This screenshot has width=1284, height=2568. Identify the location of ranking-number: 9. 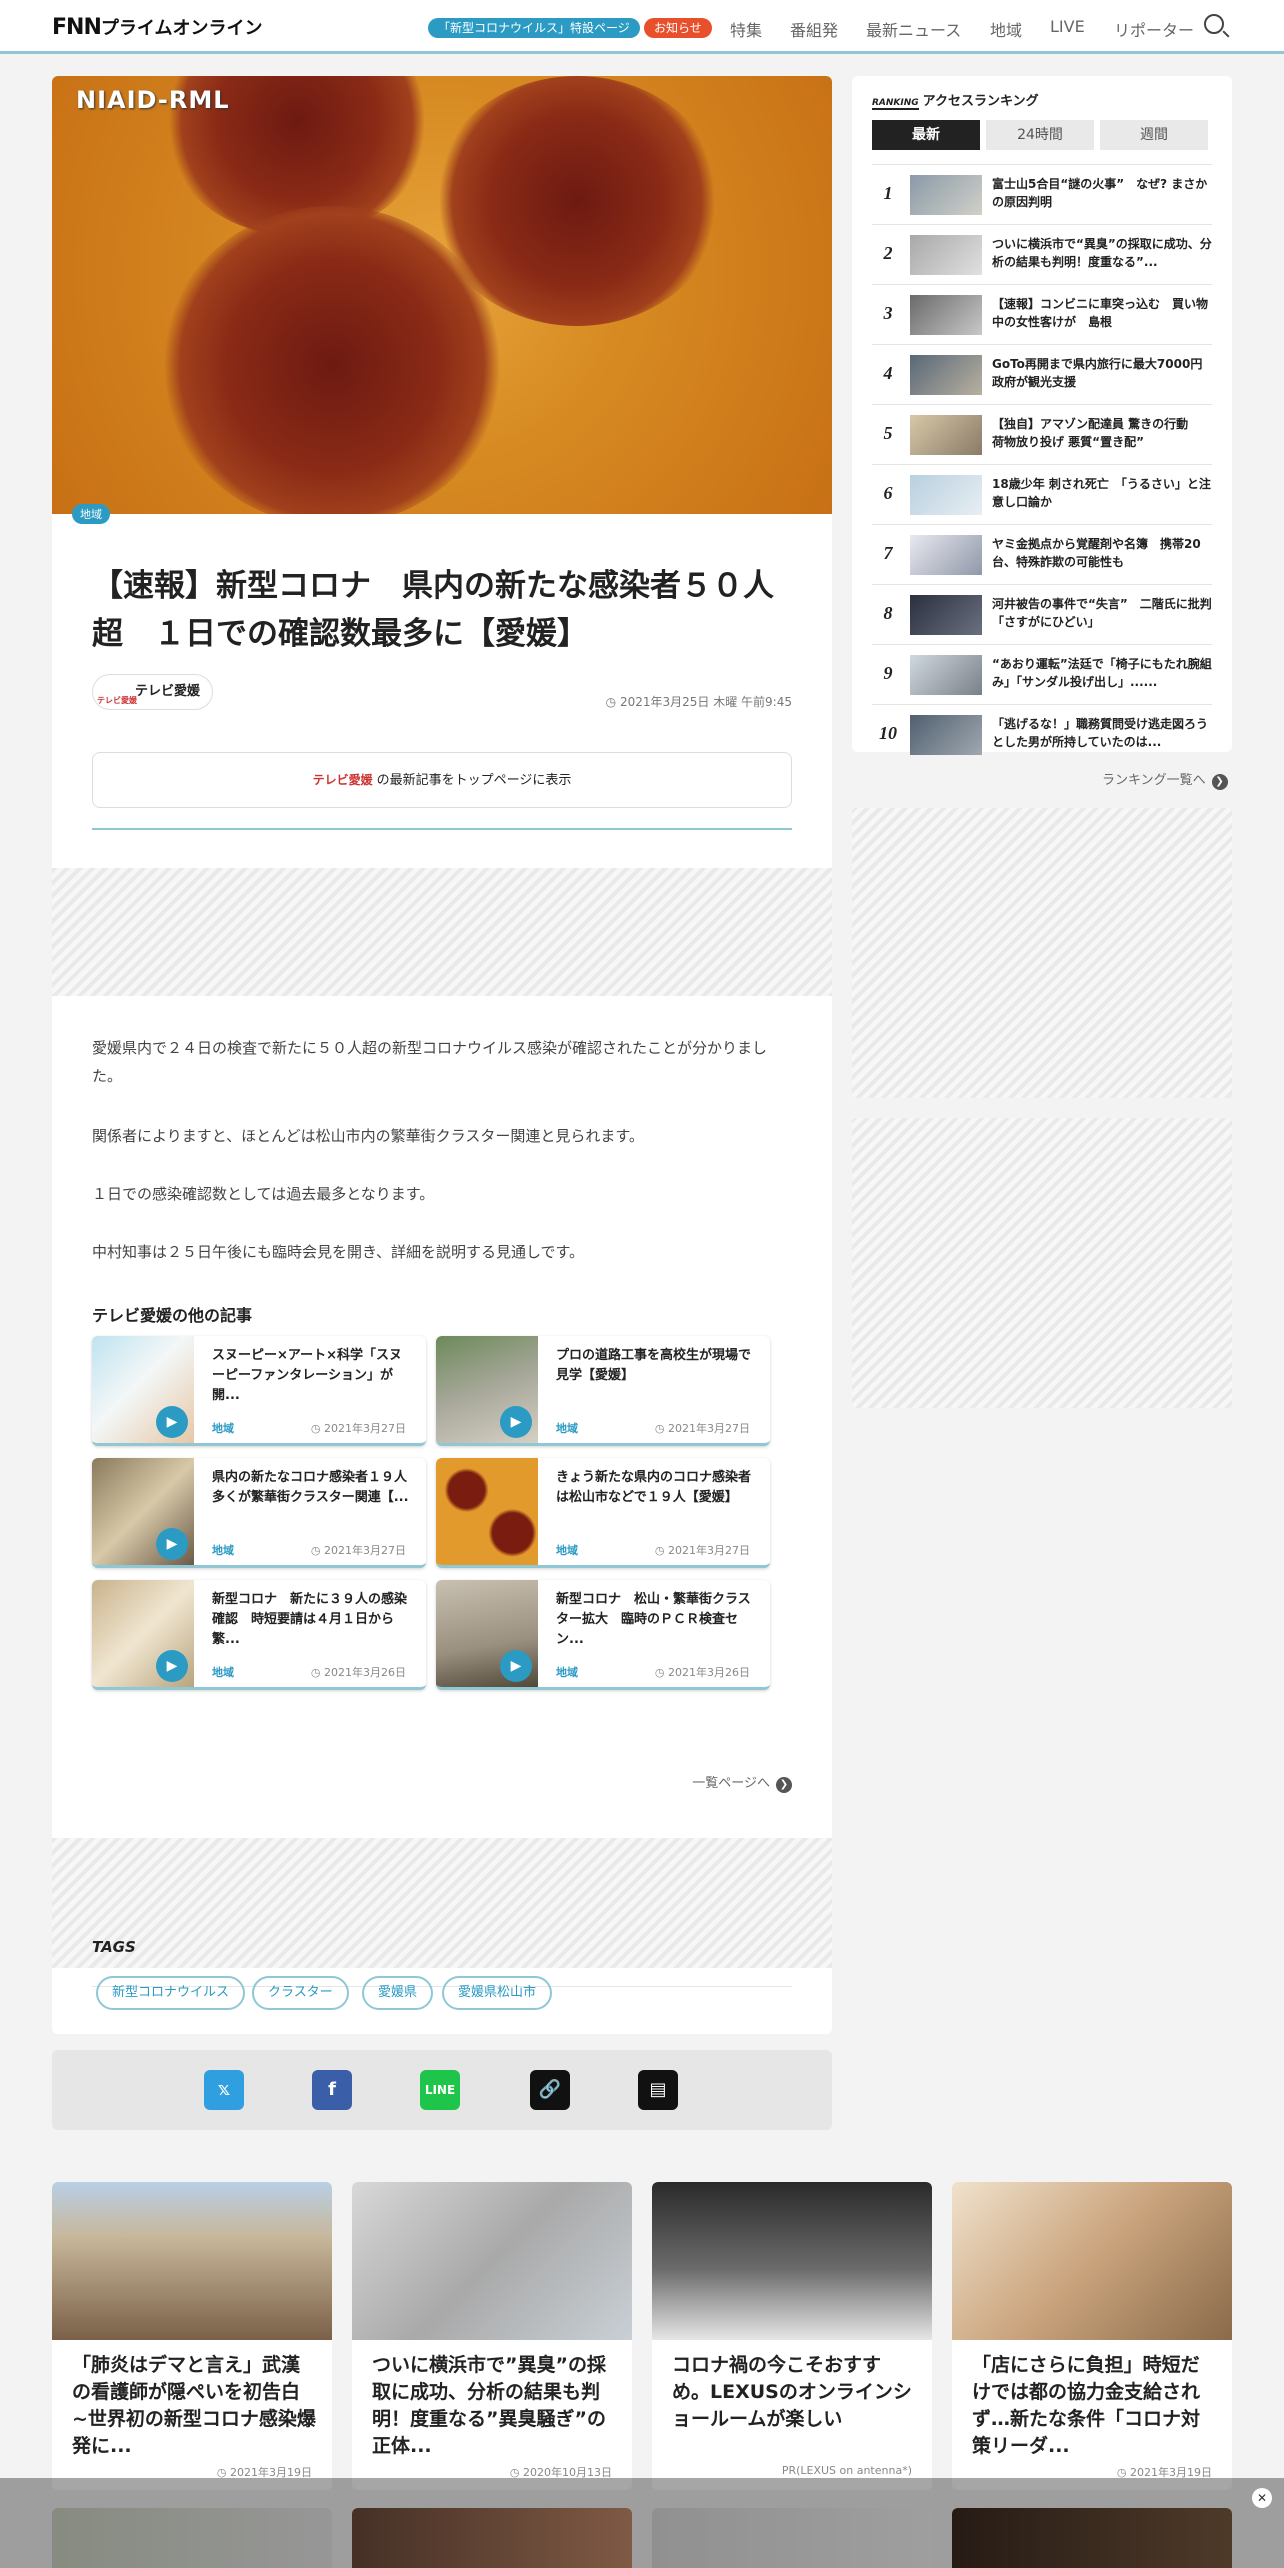
(888, 673).